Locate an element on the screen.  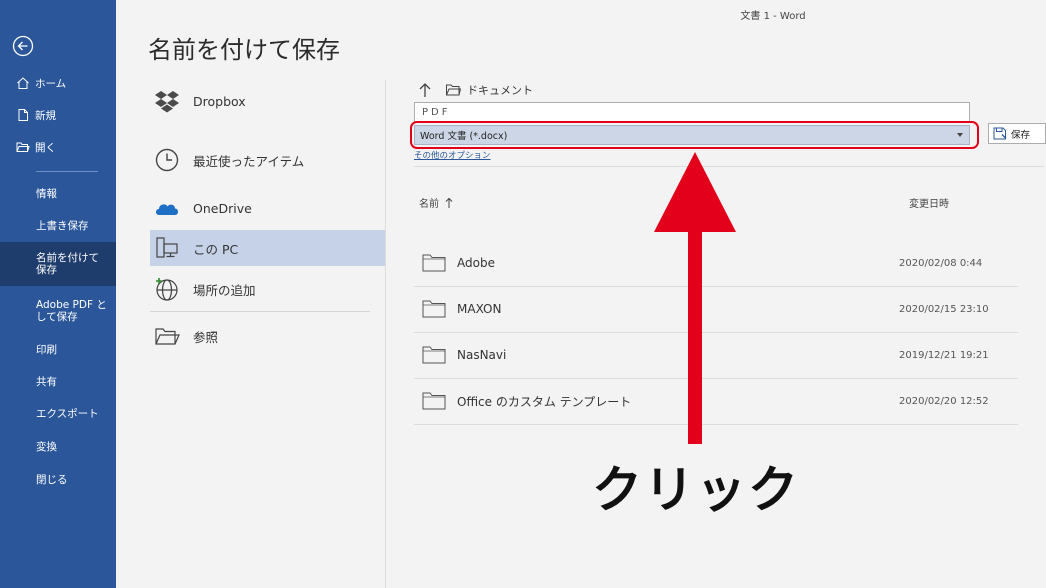
sidebar-item-convert: 変換 is located at coordinates (58, 447).